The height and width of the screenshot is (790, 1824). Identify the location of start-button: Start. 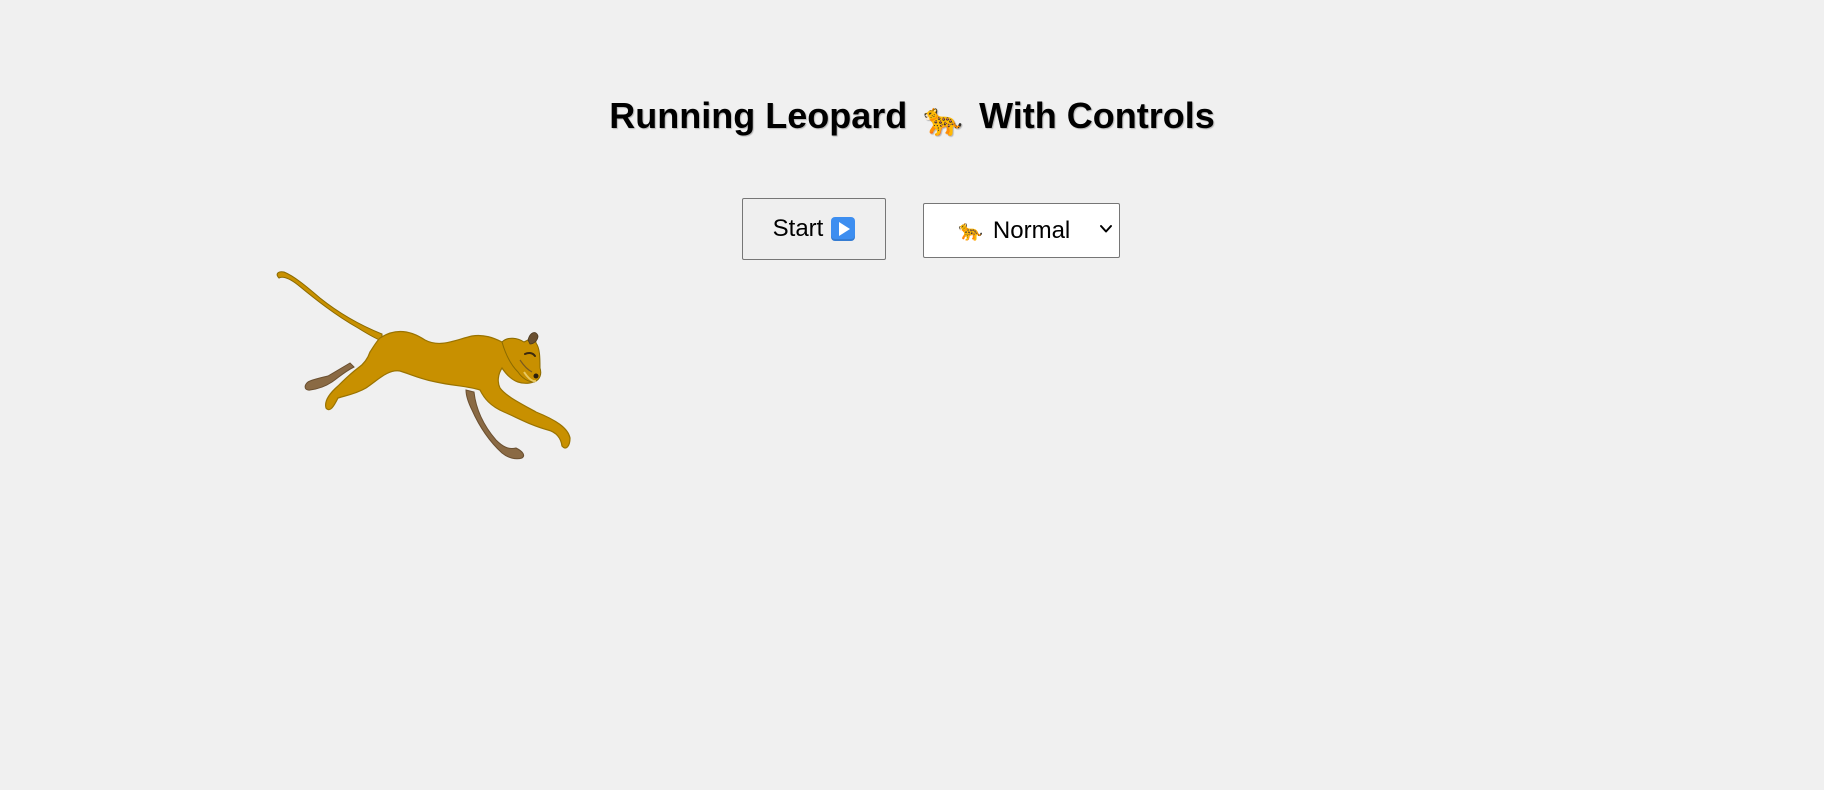
(814, 229).